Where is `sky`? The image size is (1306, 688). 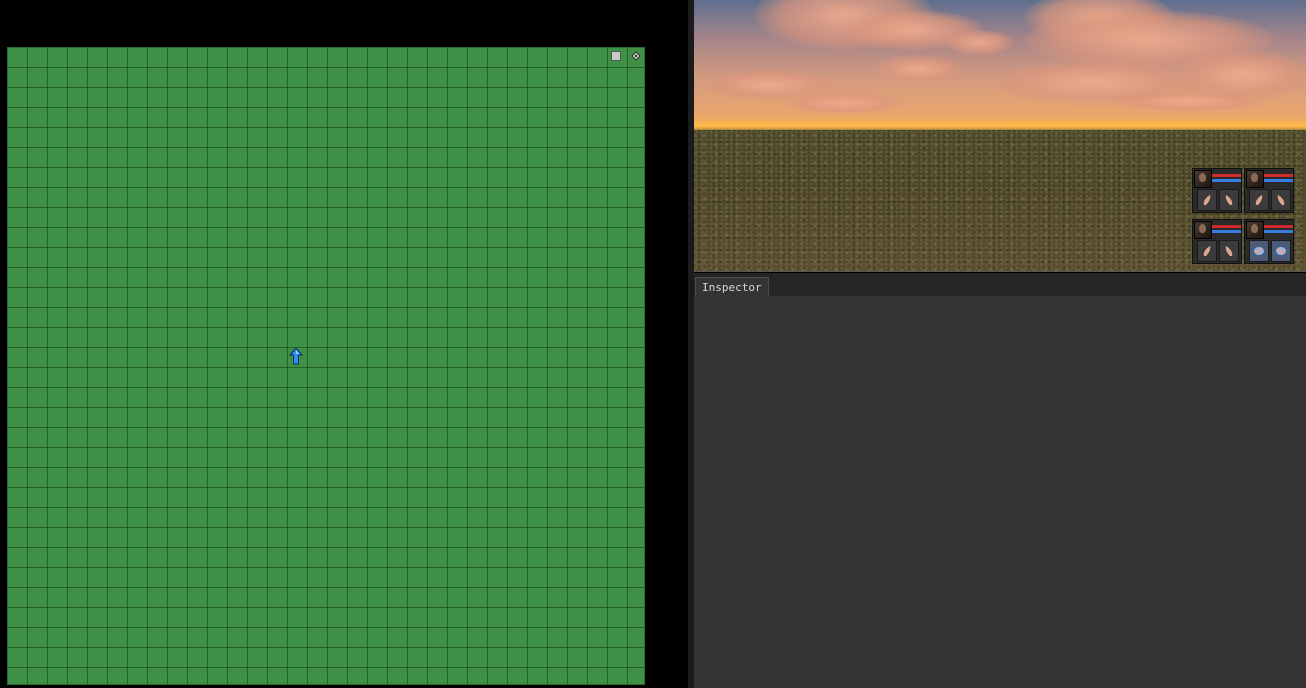
sky is located at coordinates (1000, 65).